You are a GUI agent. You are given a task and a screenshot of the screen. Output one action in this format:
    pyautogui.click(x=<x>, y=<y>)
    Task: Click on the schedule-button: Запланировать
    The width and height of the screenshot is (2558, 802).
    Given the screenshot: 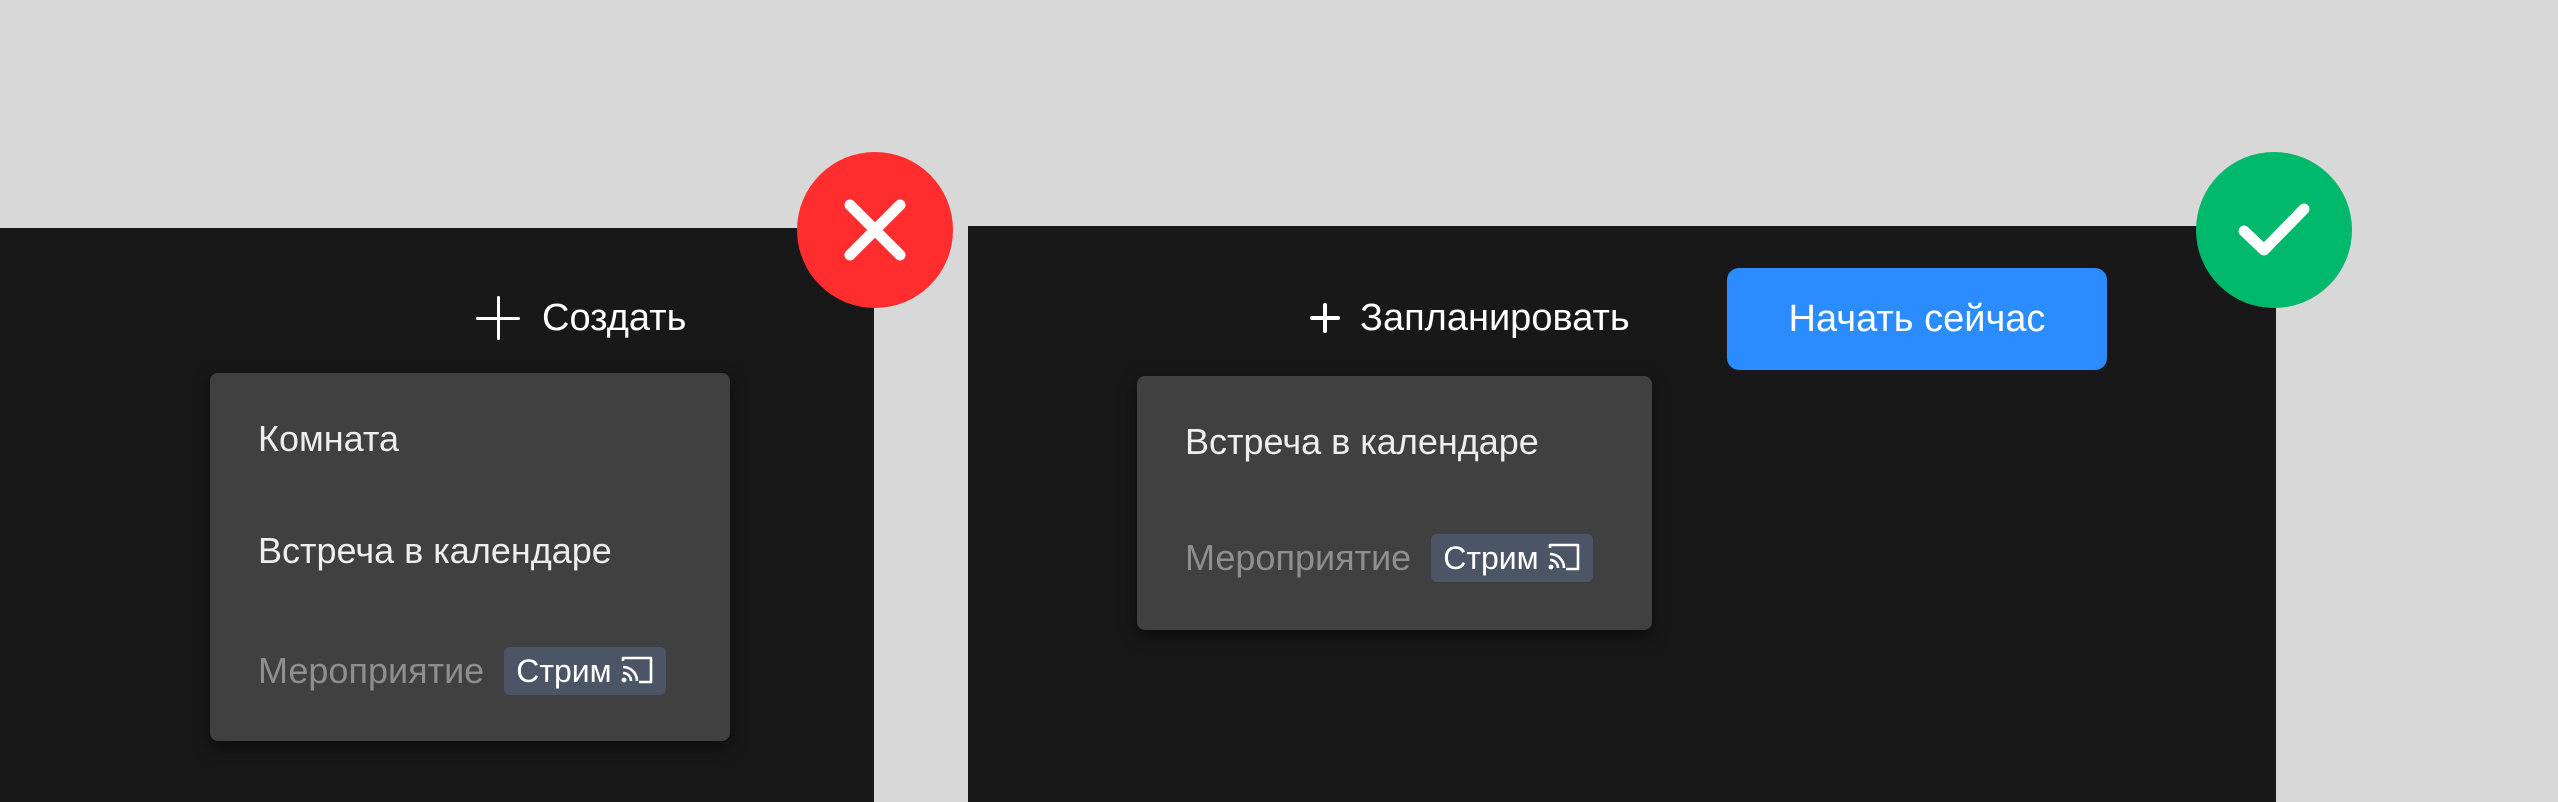 What is the action you would take?
    pyautogui.click(x=1470, y=318)
    